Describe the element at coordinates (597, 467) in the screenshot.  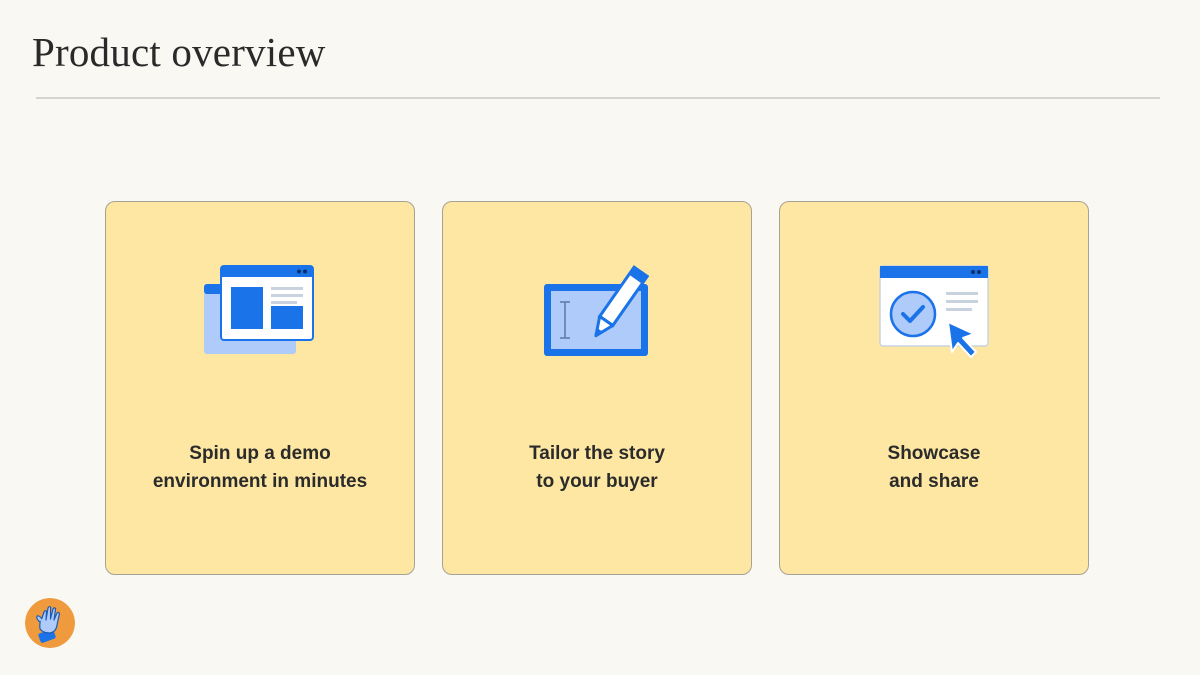
I see `card-label: Tailor the story to your buyer` at that location.